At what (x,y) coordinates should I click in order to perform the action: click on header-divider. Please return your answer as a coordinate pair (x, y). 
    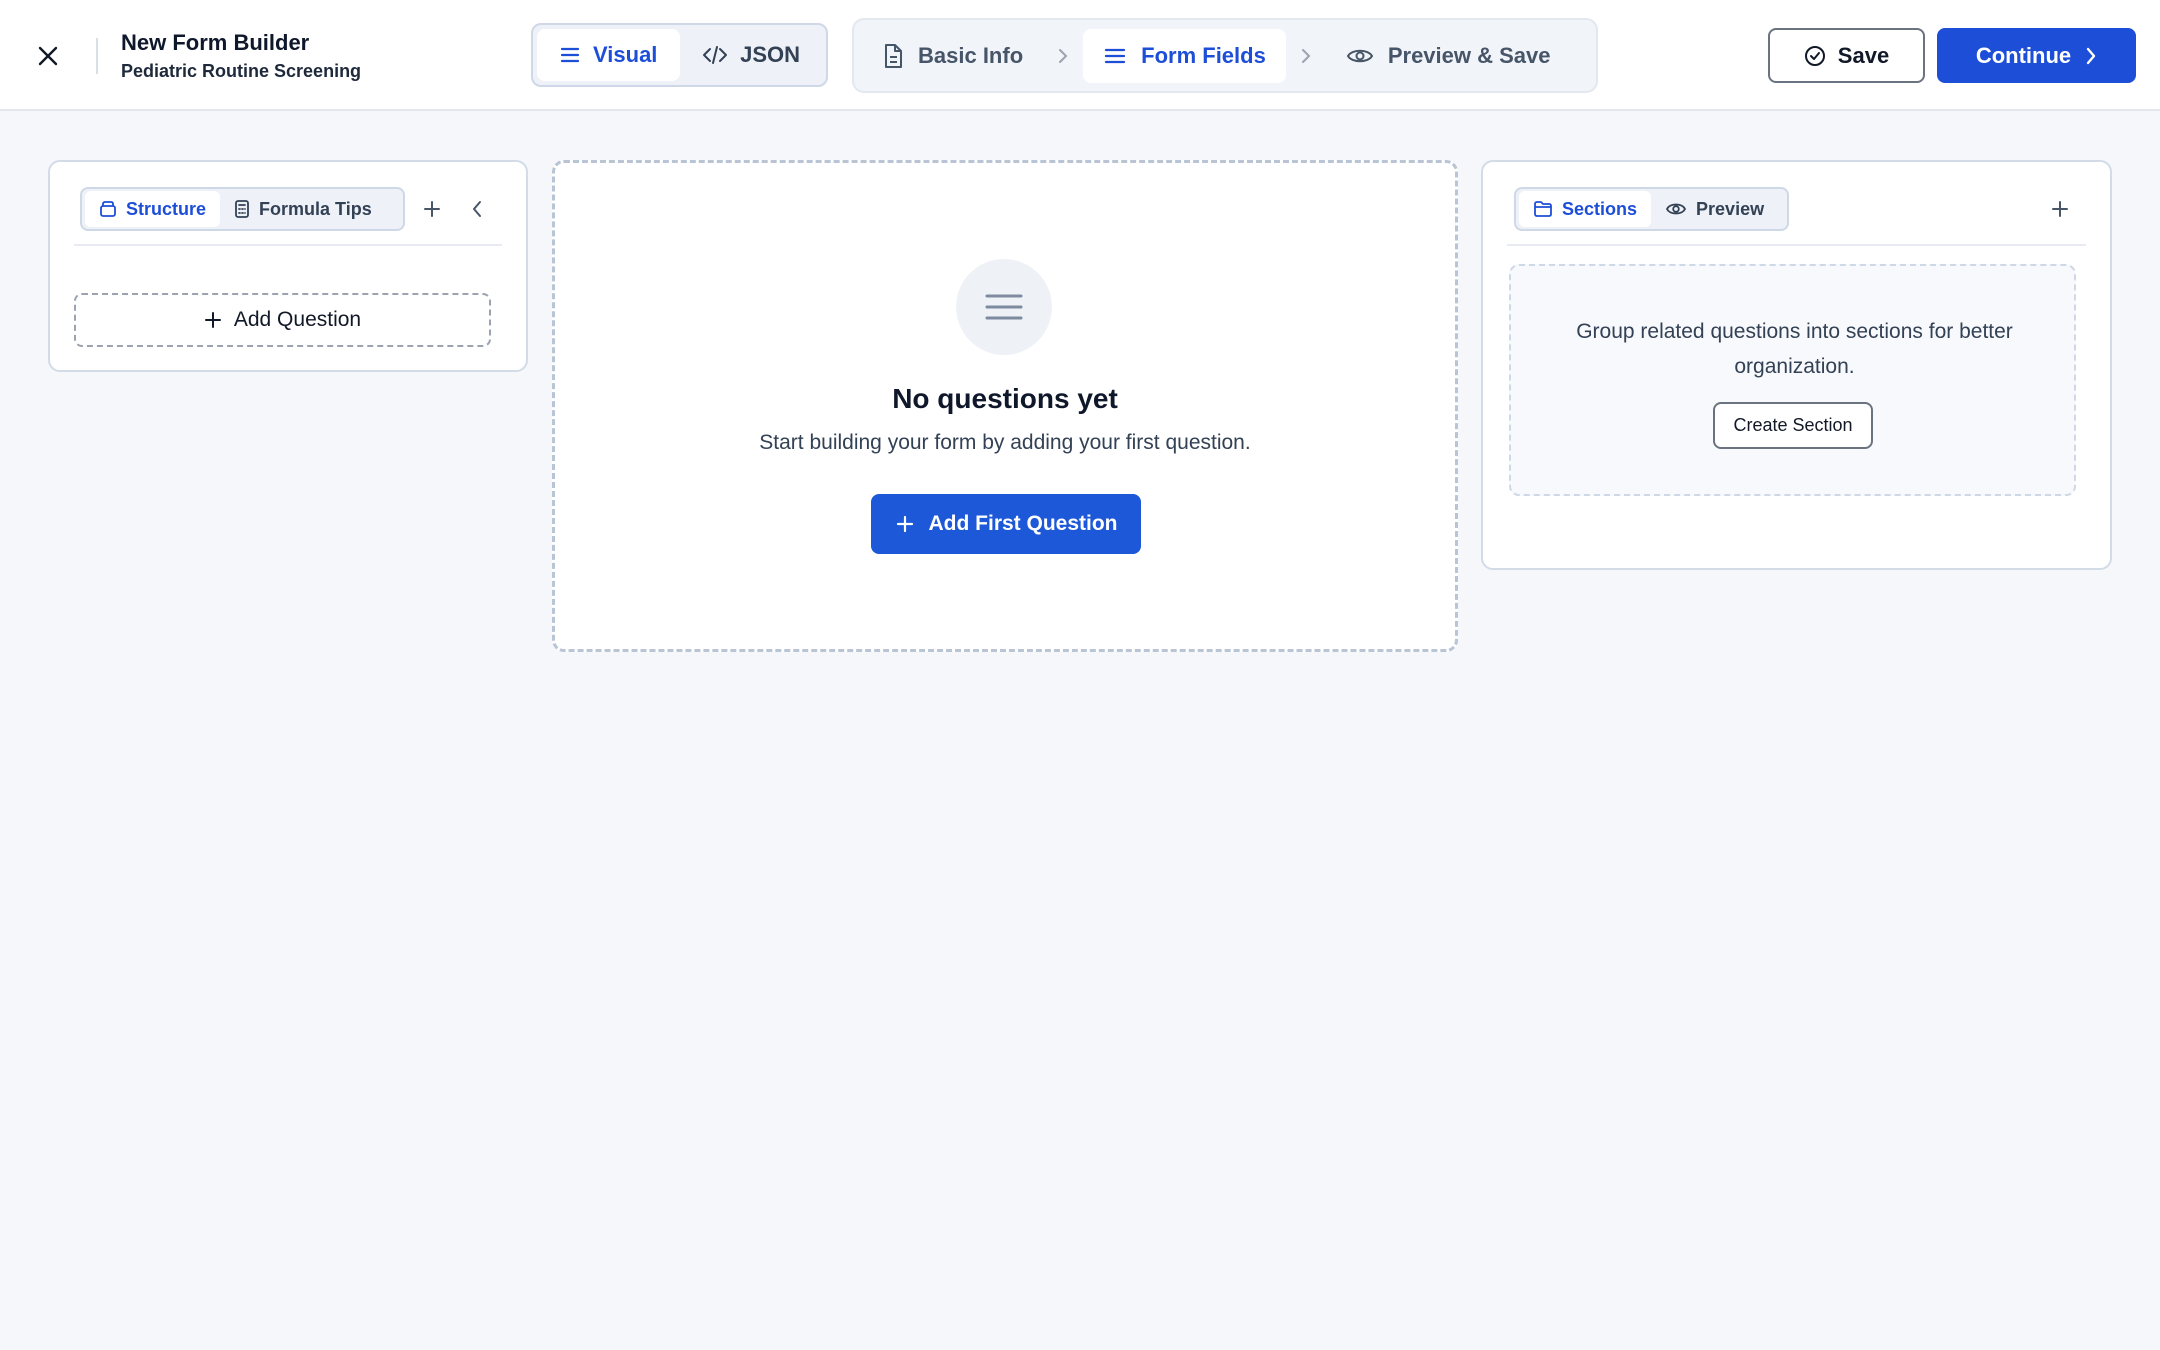
    Looking at the image, I should click on (97, 56).